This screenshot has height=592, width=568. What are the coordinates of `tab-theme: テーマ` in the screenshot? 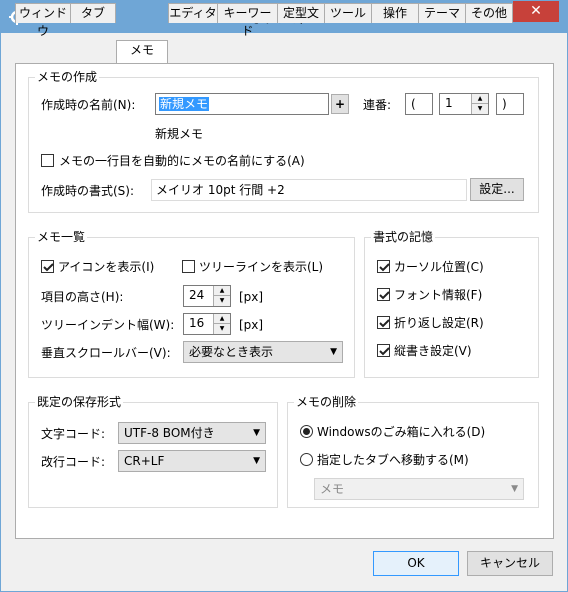 It's located at (442, 13).